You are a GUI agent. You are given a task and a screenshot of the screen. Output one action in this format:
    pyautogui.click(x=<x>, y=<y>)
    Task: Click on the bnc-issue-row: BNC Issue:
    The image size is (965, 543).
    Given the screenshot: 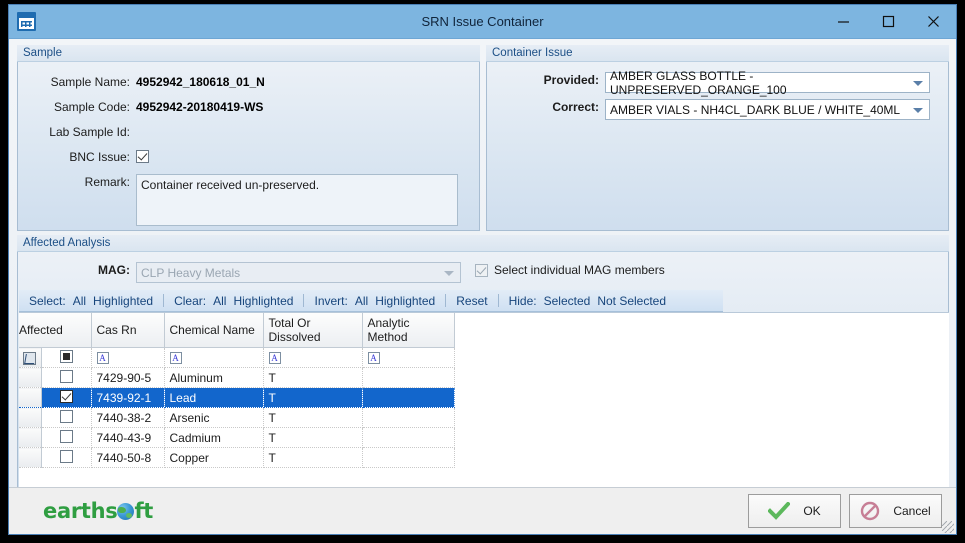 What is the action you would take?
    pyautogui.click(x=83, y=157)
    